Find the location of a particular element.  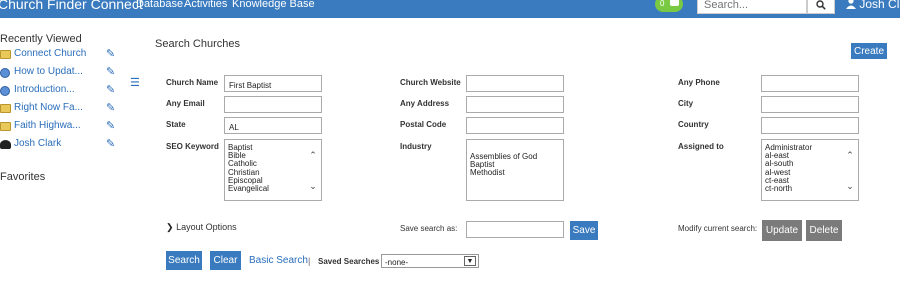

global-search-input is located at coordinates (752, 6).